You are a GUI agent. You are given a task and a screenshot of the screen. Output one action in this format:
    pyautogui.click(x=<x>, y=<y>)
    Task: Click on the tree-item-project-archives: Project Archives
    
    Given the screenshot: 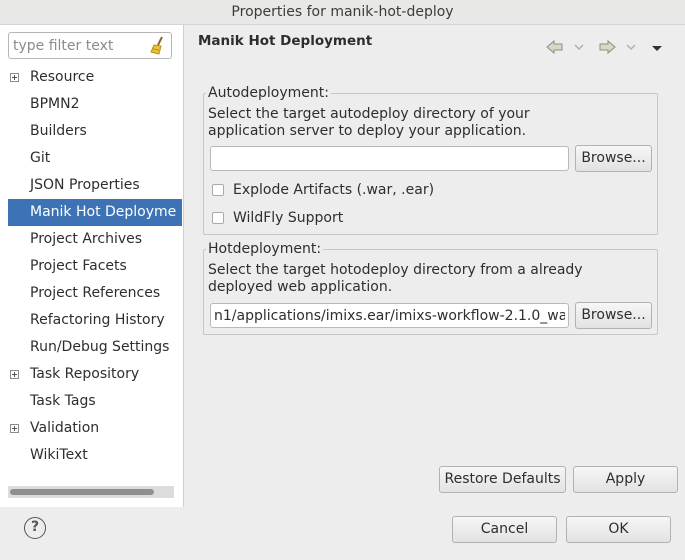 What is the action you would take?
    pyautogui.click(x=92, y=239)
    